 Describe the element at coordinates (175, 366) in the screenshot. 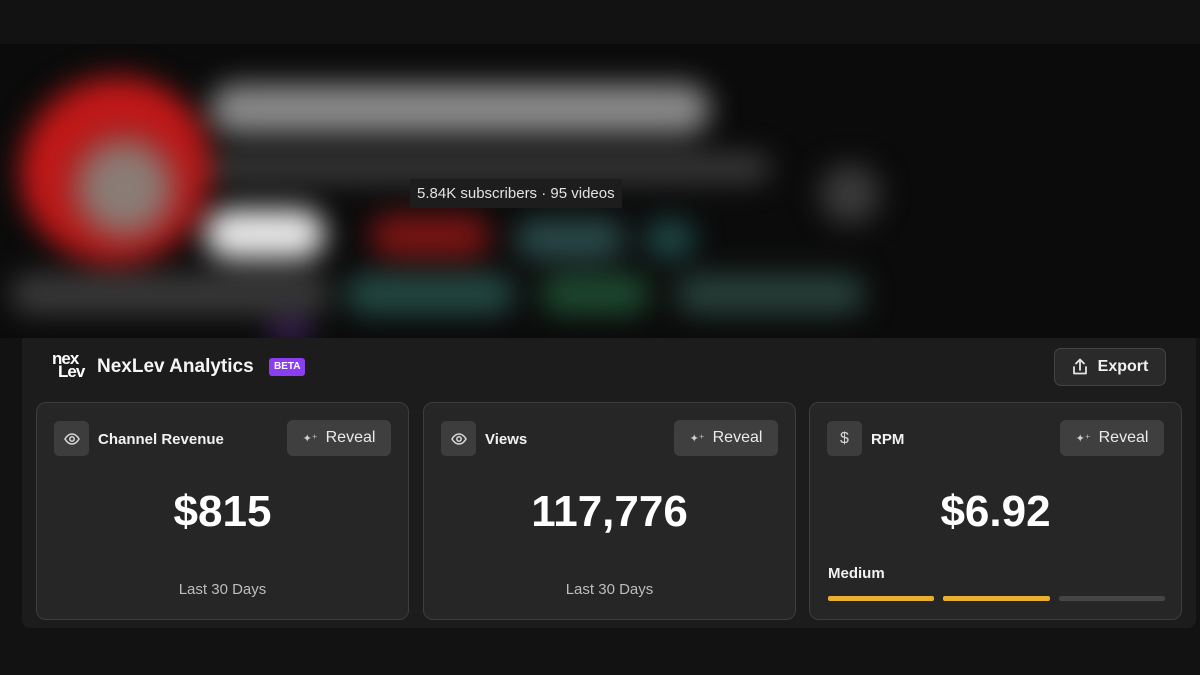

I see `brand-name: NexLev Analytics` at that location.